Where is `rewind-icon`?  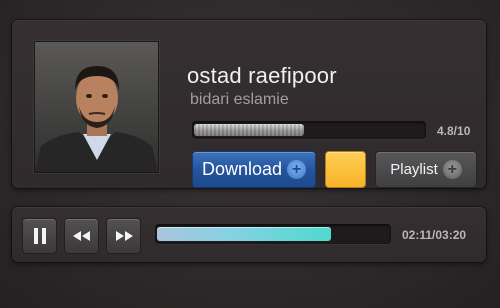
rewind-icon is located at coordinates (81, 236).